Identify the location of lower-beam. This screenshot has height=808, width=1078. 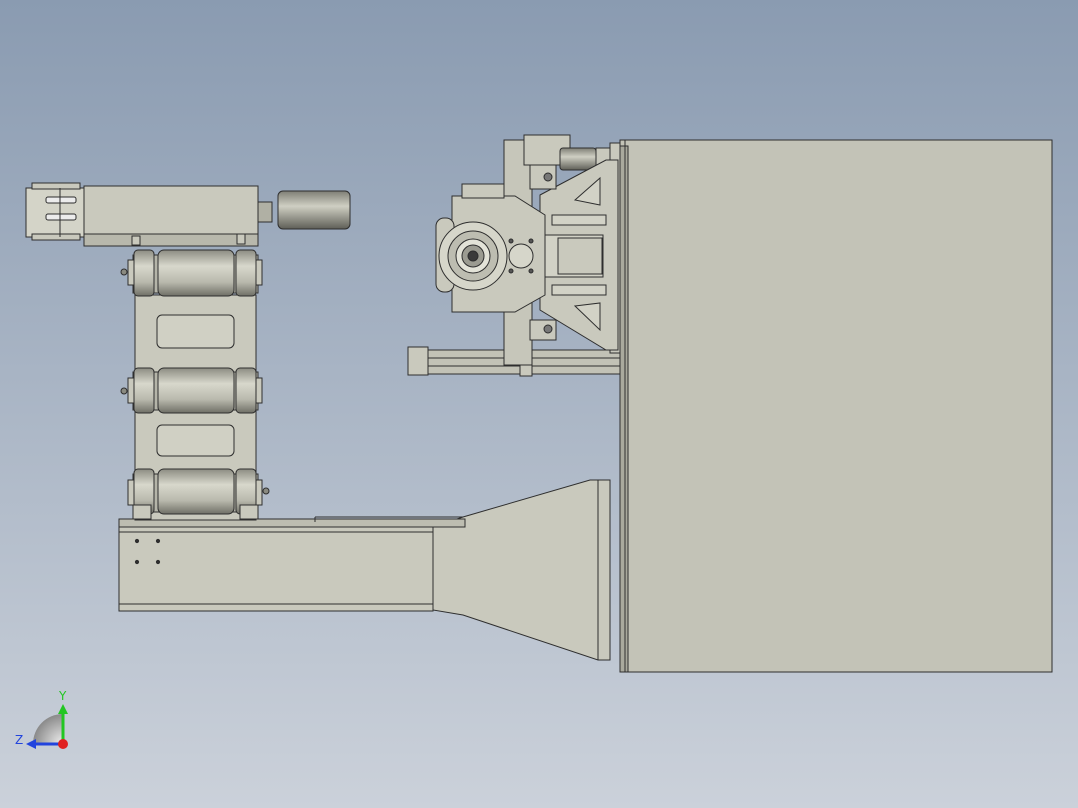
(292, 564).